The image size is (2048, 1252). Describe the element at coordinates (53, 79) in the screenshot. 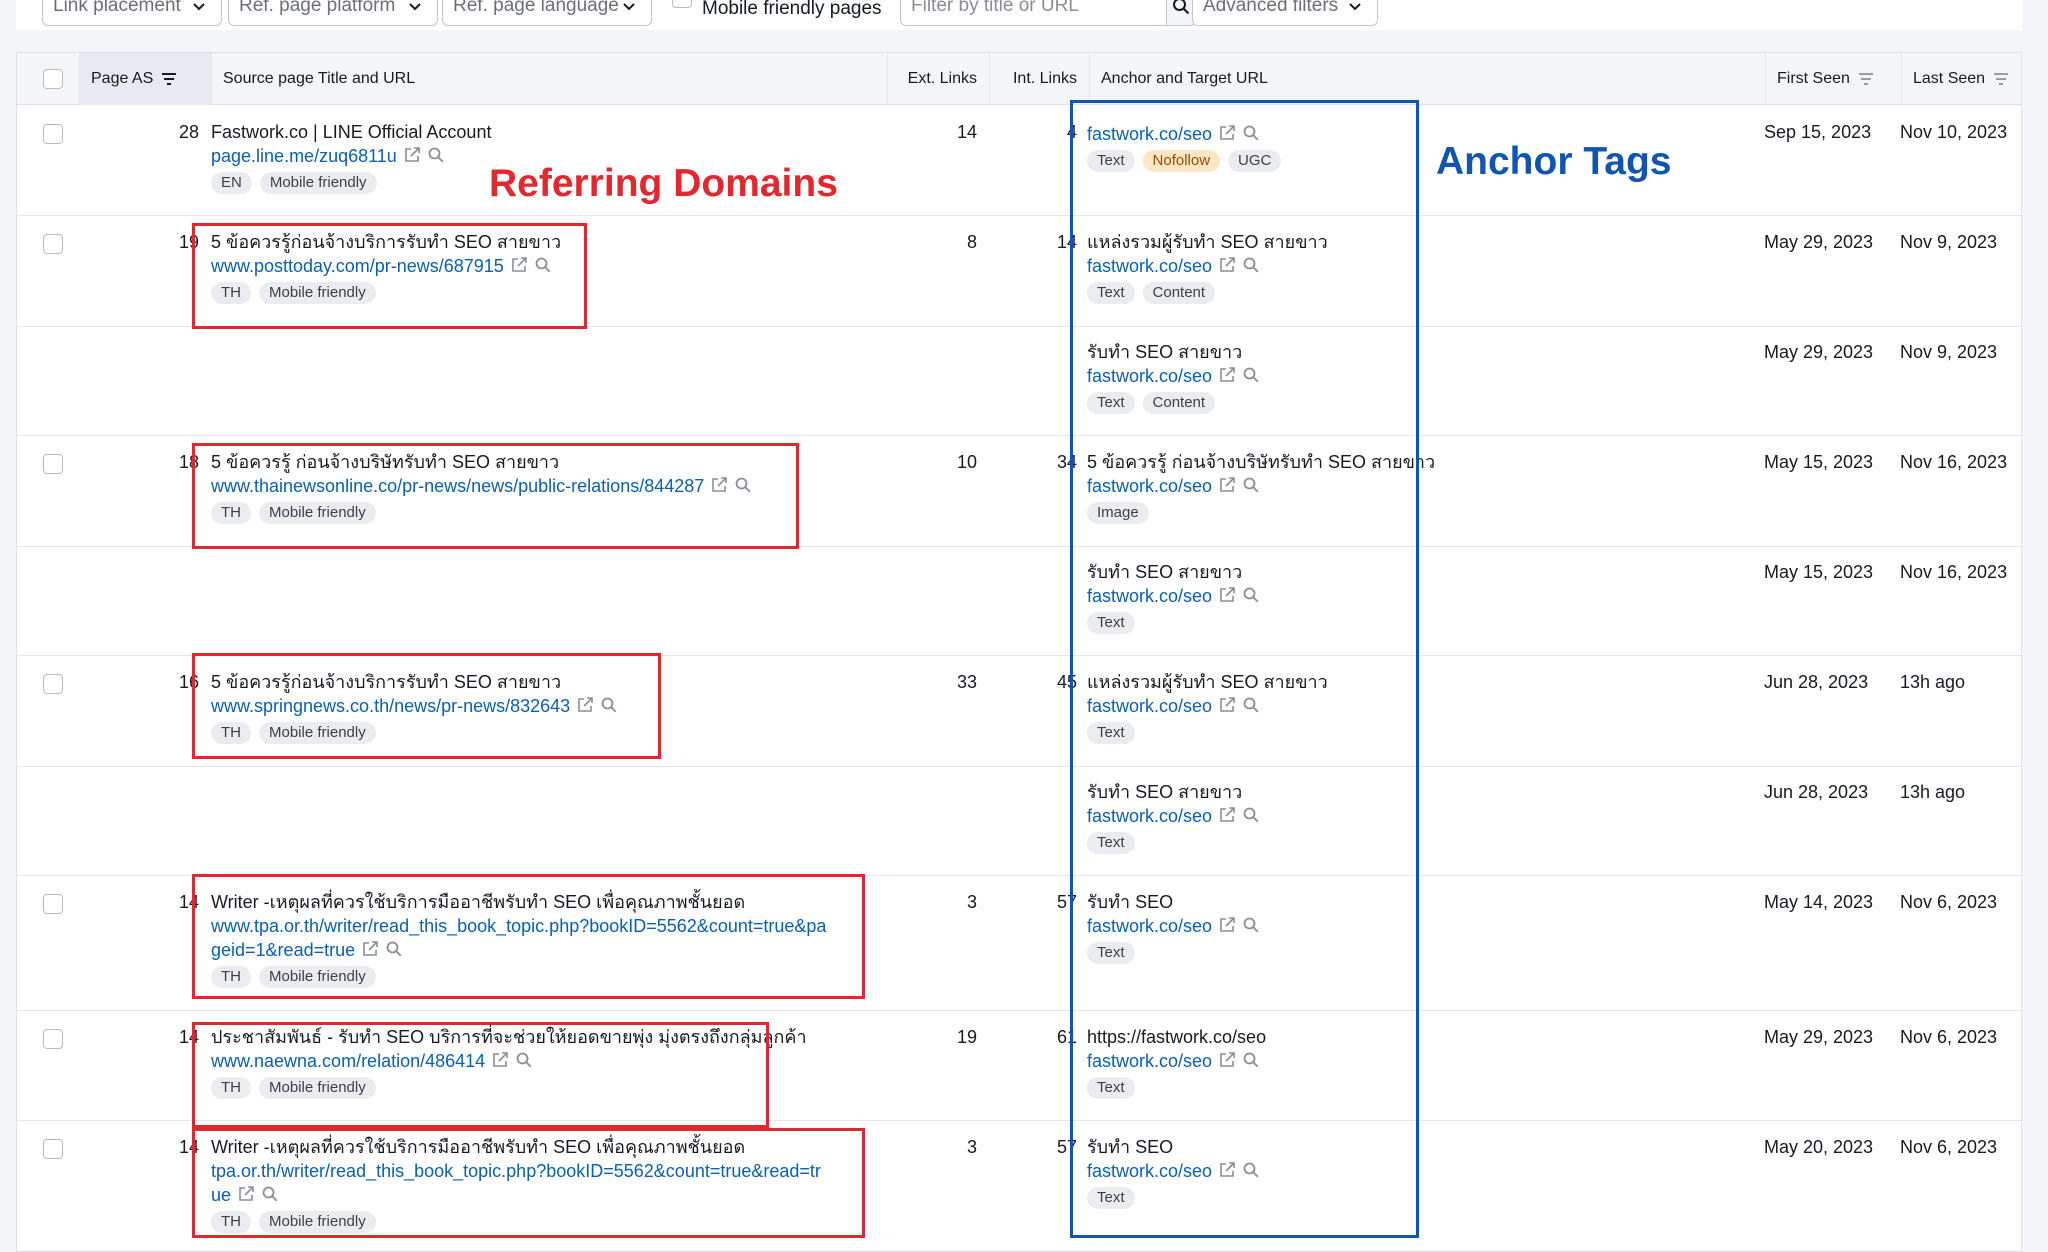

I see `select-all-checkbox` at that location.